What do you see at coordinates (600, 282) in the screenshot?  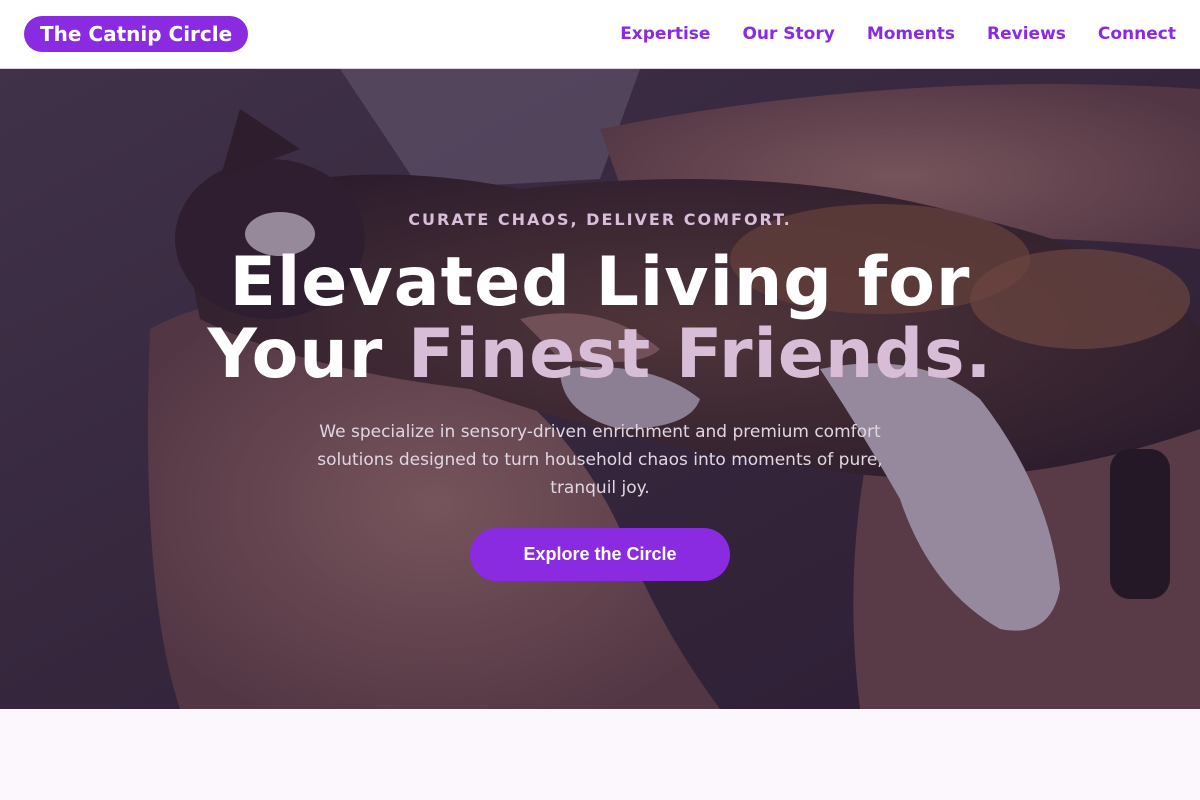 I see `hero-headline-line1: Elevated Living for` at bounding box center [600, 282].